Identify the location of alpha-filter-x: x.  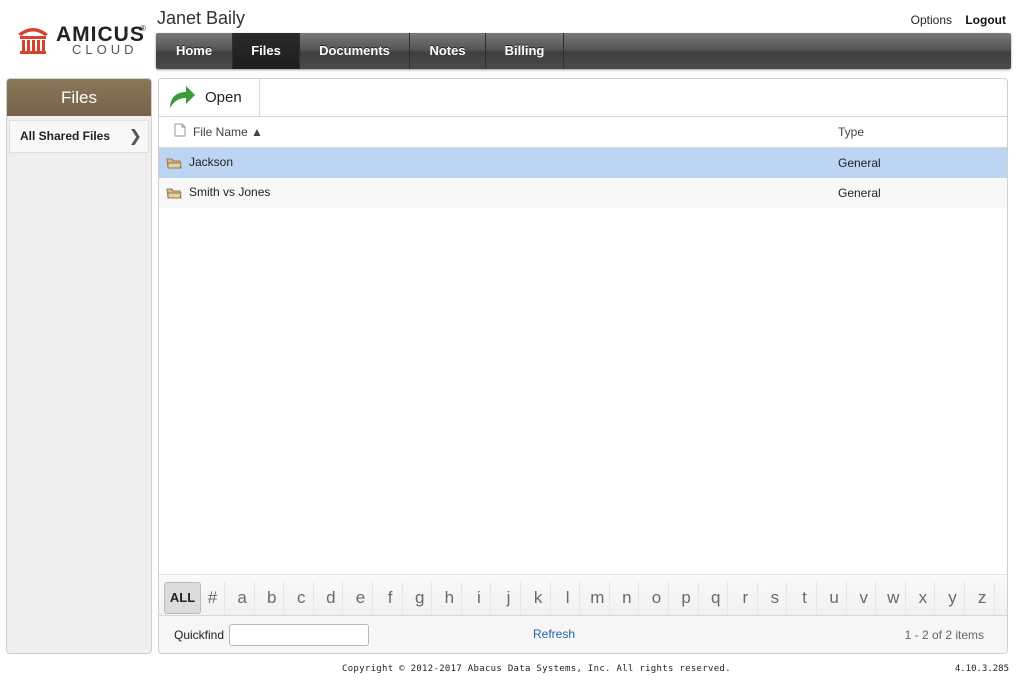
(923, 598).